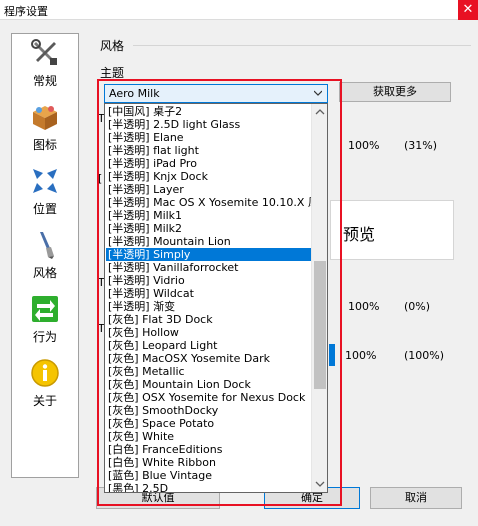 The image size is (478, 526). I want to click on sidebar-item-label: 行为, so click(44, 337).